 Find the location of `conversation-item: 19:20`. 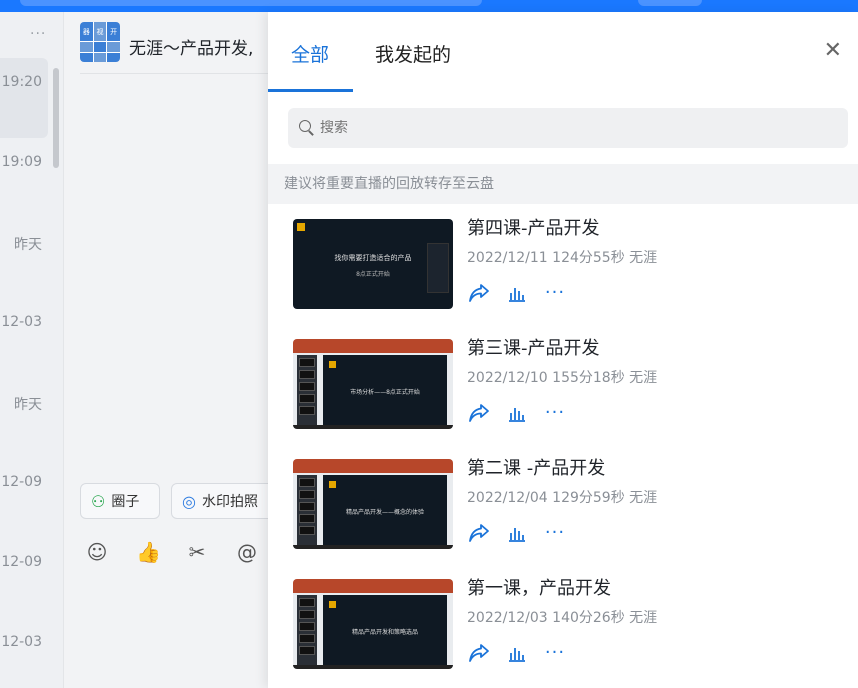

conversation-item: 19:20 is located at coordinates (24, 98).